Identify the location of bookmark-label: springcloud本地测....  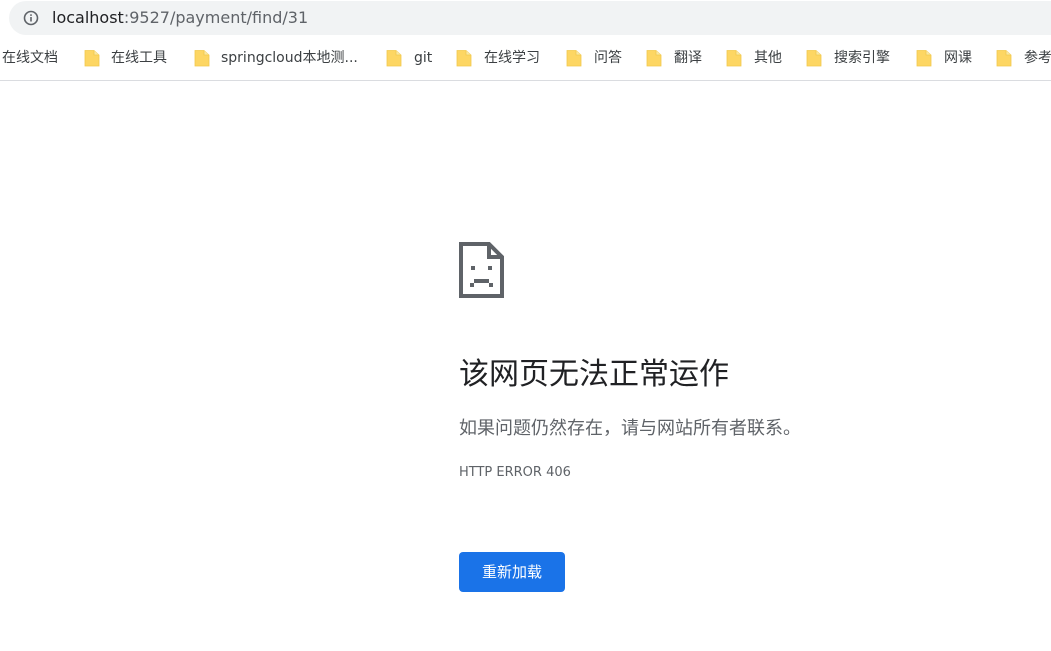
(289, 58).